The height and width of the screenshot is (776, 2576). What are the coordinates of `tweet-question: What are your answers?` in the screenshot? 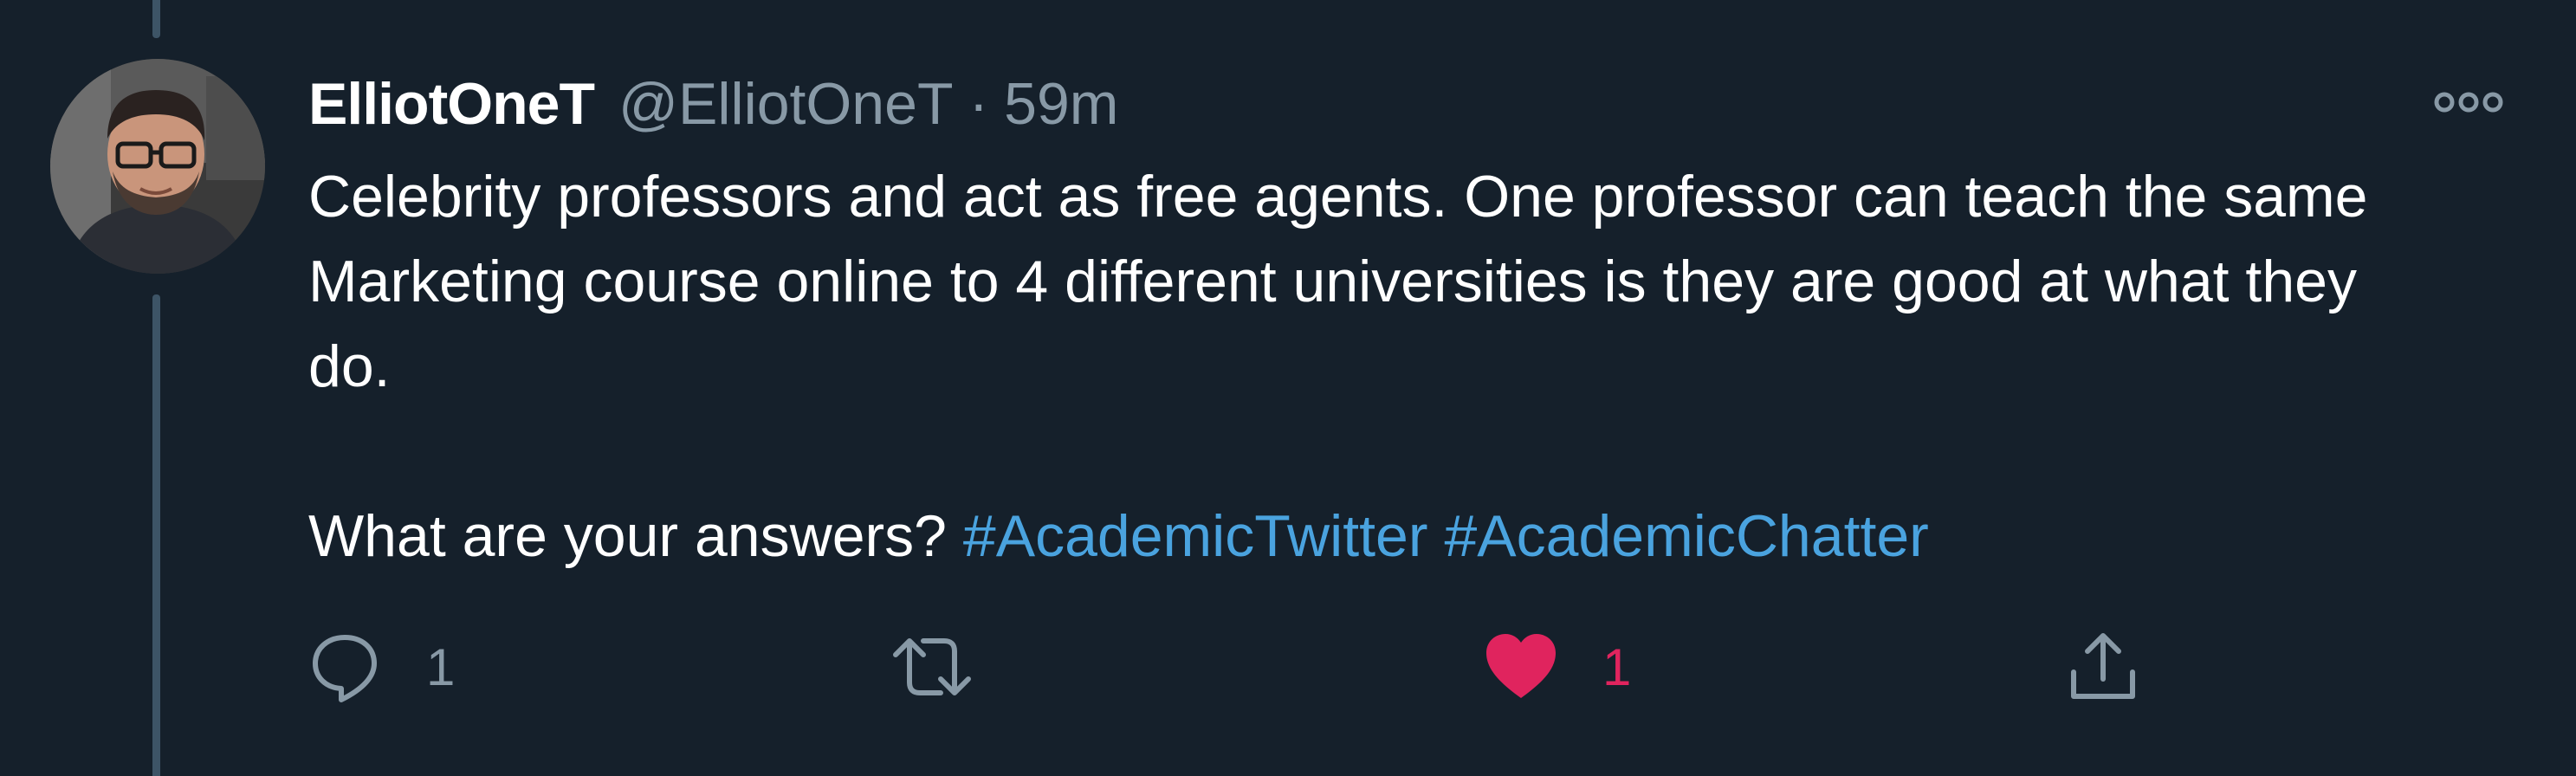 It's located at (627, 536).